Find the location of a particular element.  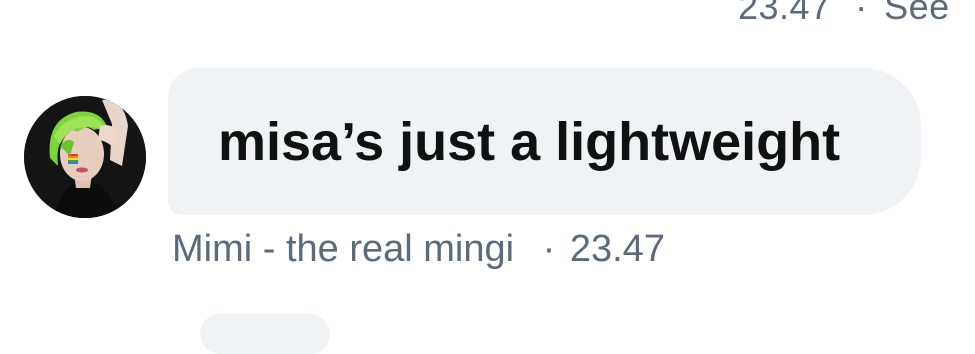

avatar is located at coordinates (85, 157).